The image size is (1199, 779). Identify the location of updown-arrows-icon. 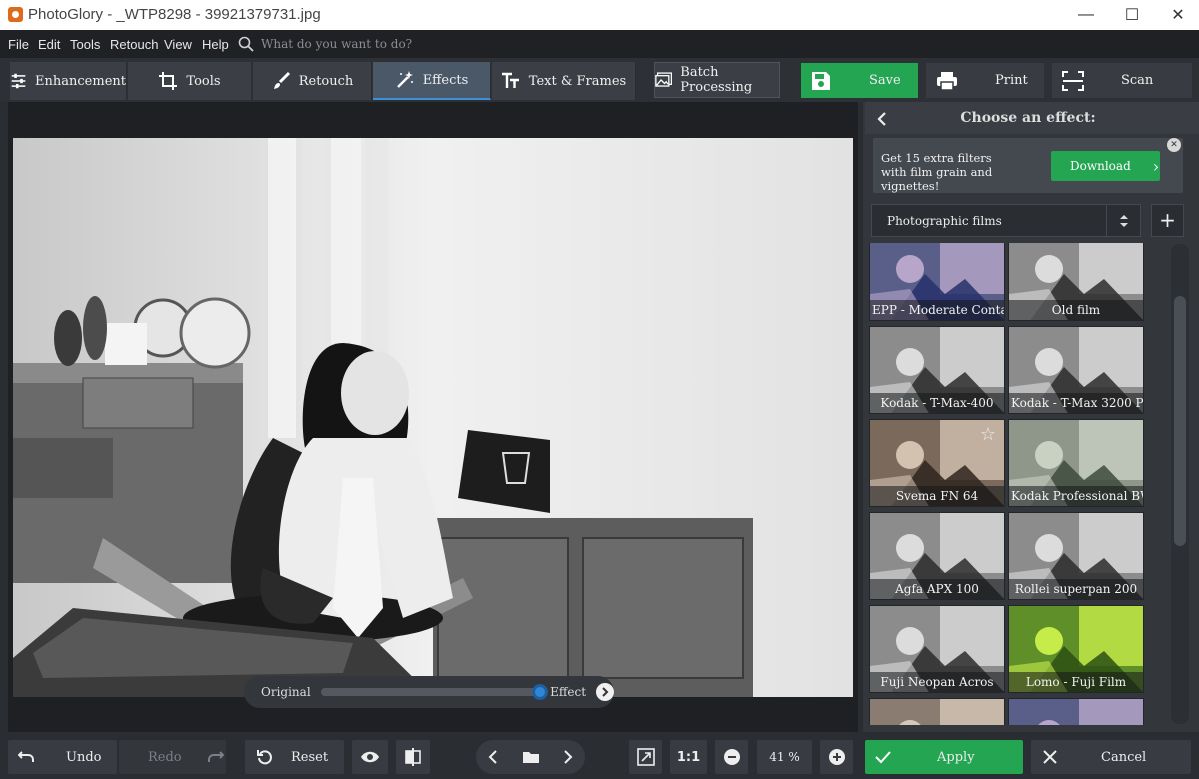
(1124, 221).